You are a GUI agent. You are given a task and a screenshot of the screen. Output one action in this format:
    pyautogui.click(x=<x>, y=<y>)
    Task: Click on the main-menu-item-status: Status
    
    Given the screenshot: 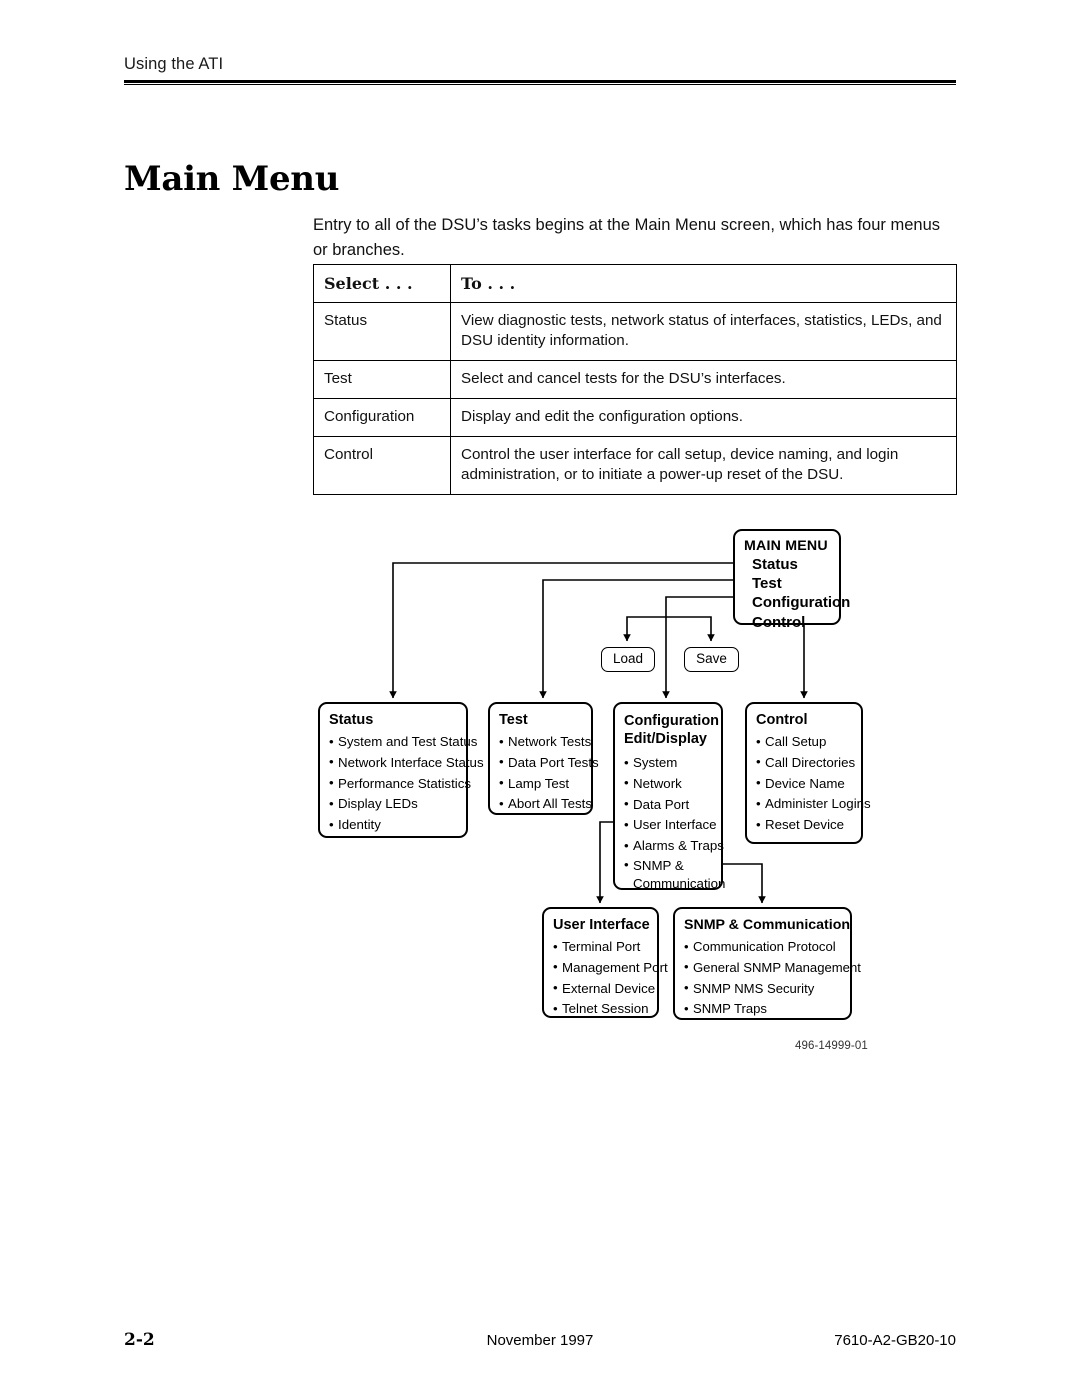 What is the action you would take?
    pyautogui.click(x=791, y=564)
    